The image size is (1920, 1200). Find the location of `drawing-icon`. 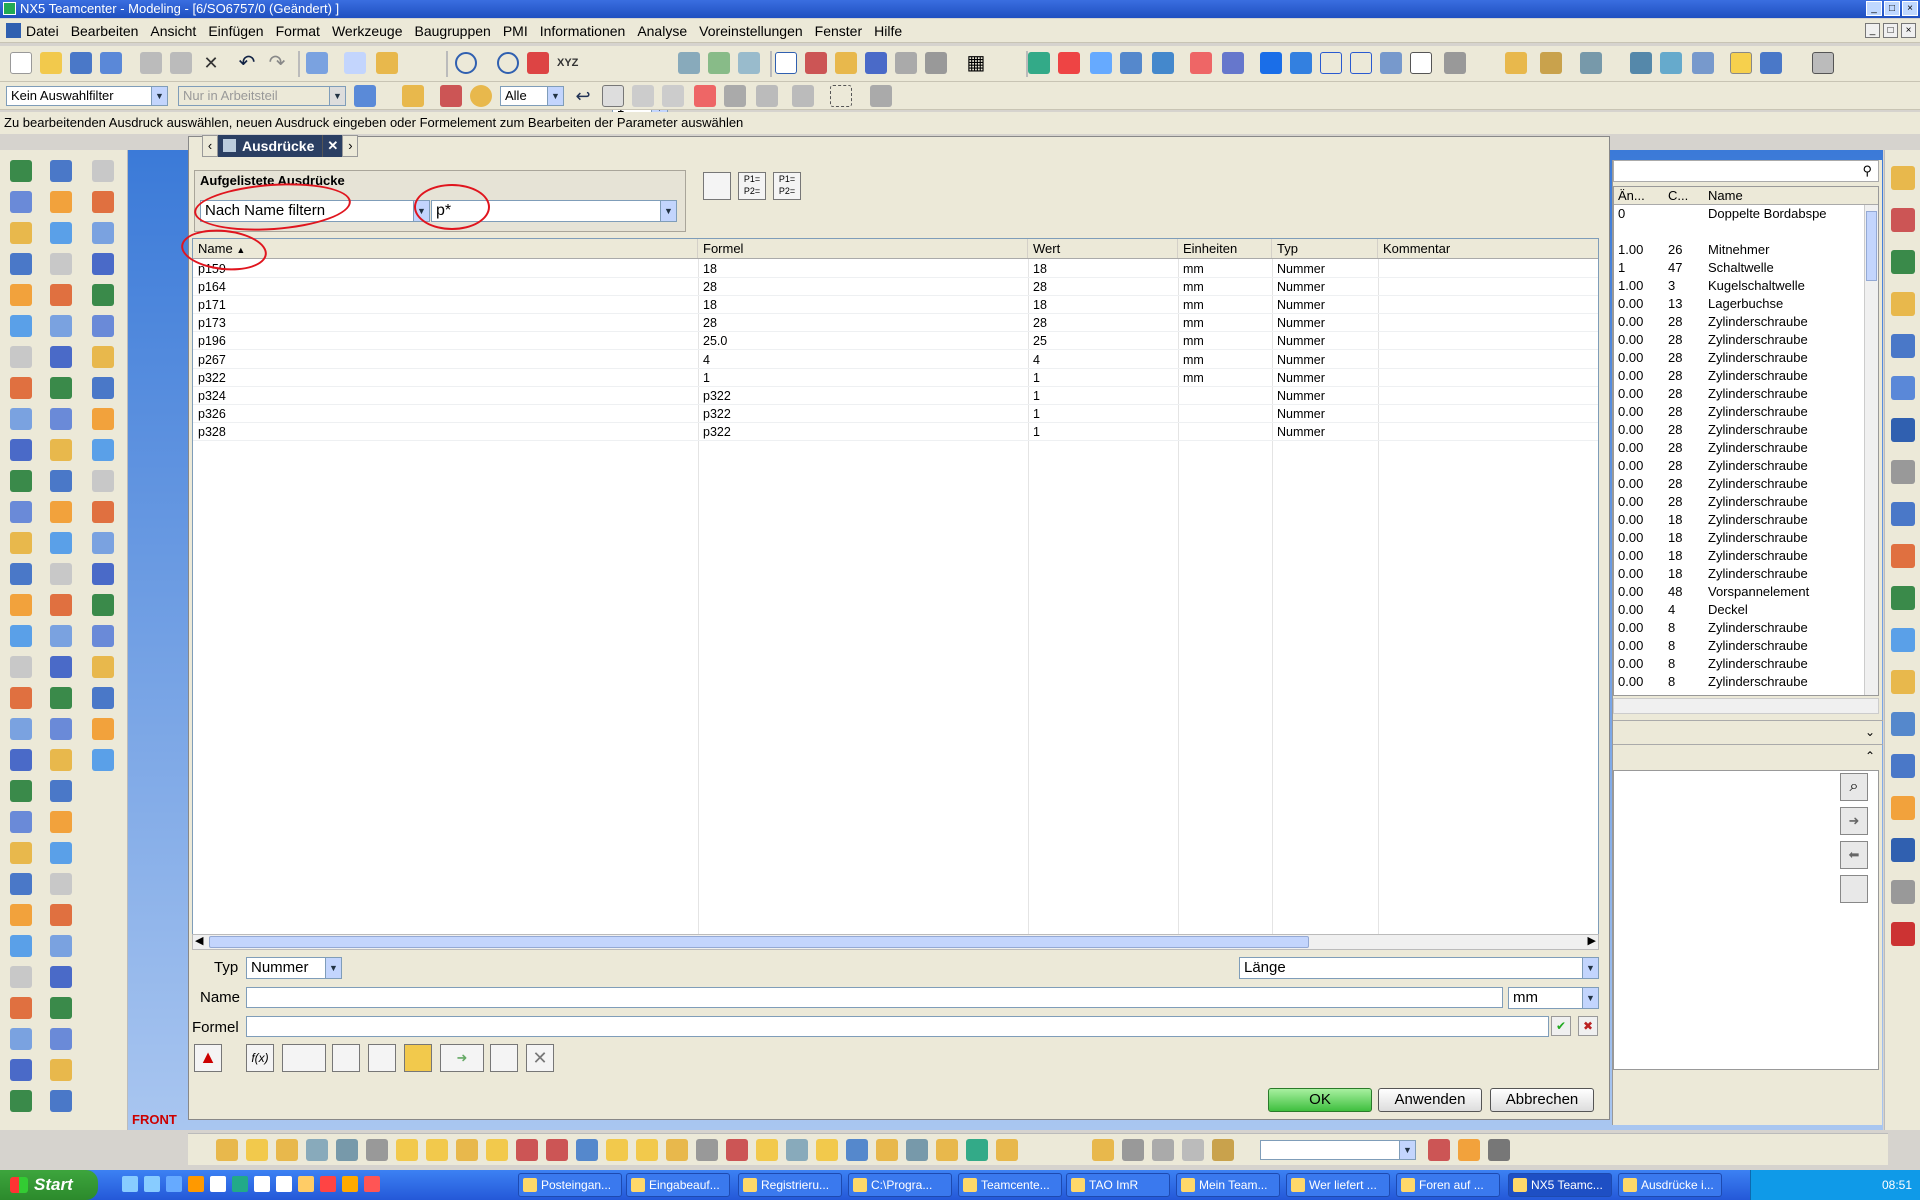

drawing-icon is located at coordinates (1823, 63).